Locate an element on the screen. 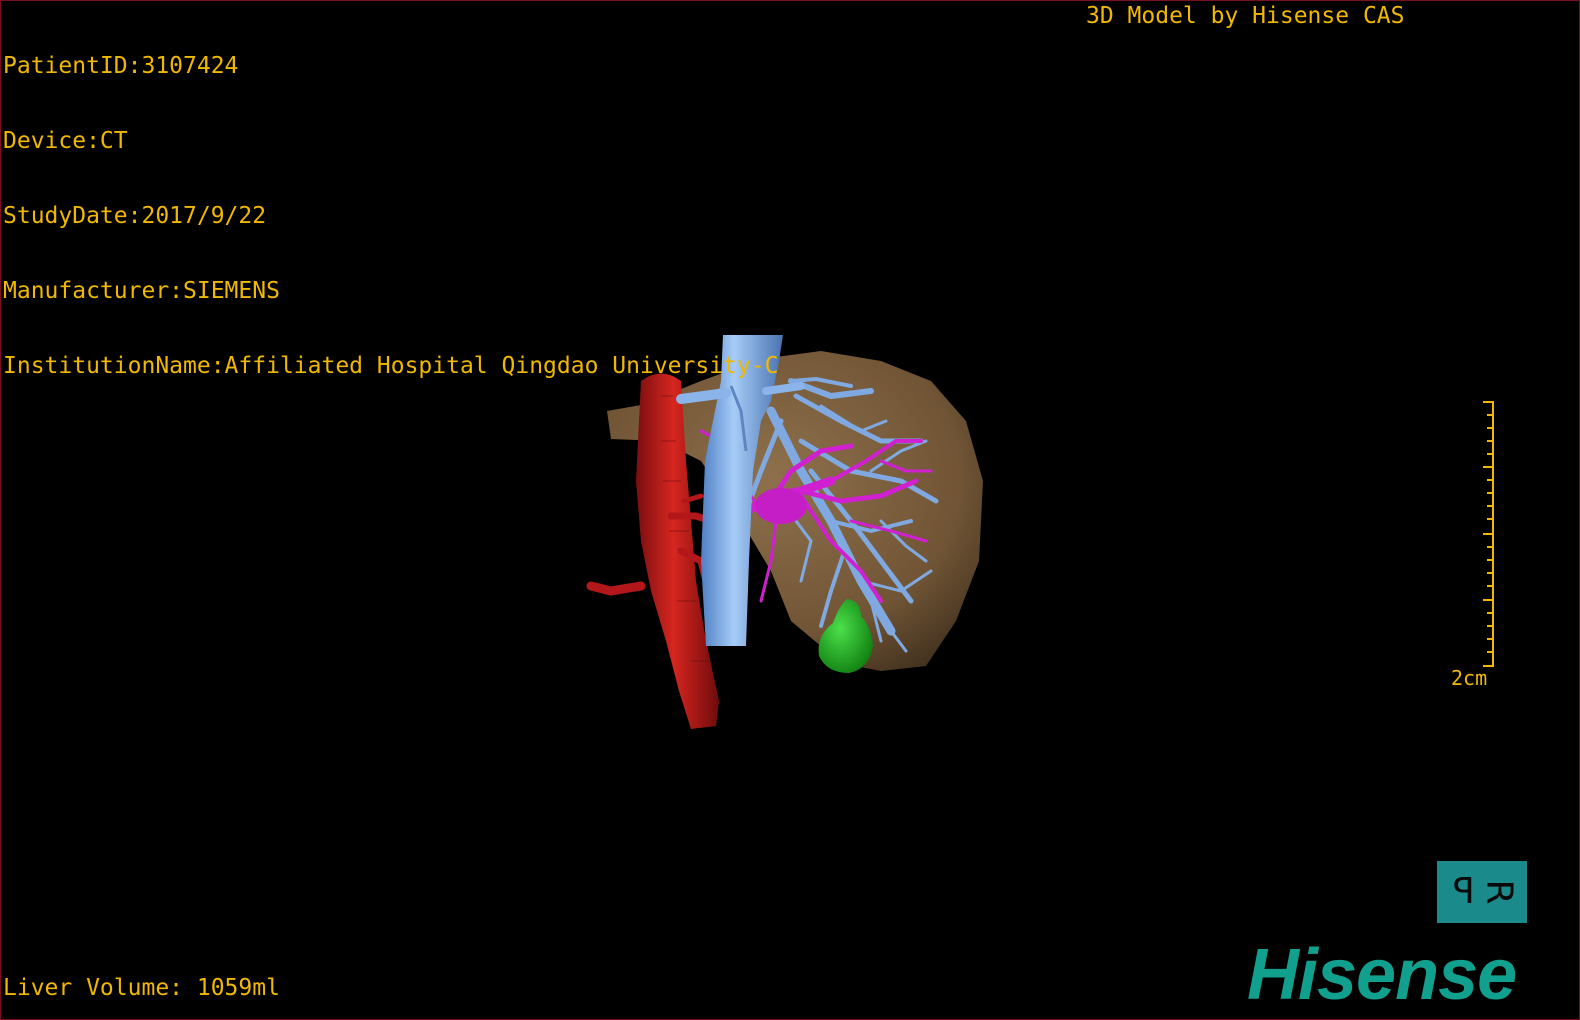 Image resolution: width=1580 pixels, height=1020 pixels. scale-ruler-icon is located at coordinates (1488, 534).